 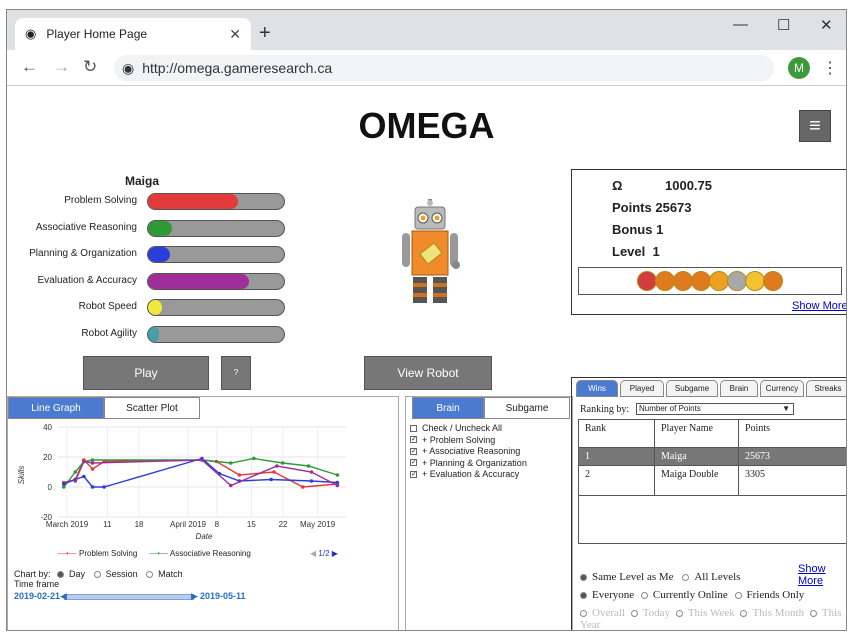 I want to click on today-radio, so click(x=634, y=613).